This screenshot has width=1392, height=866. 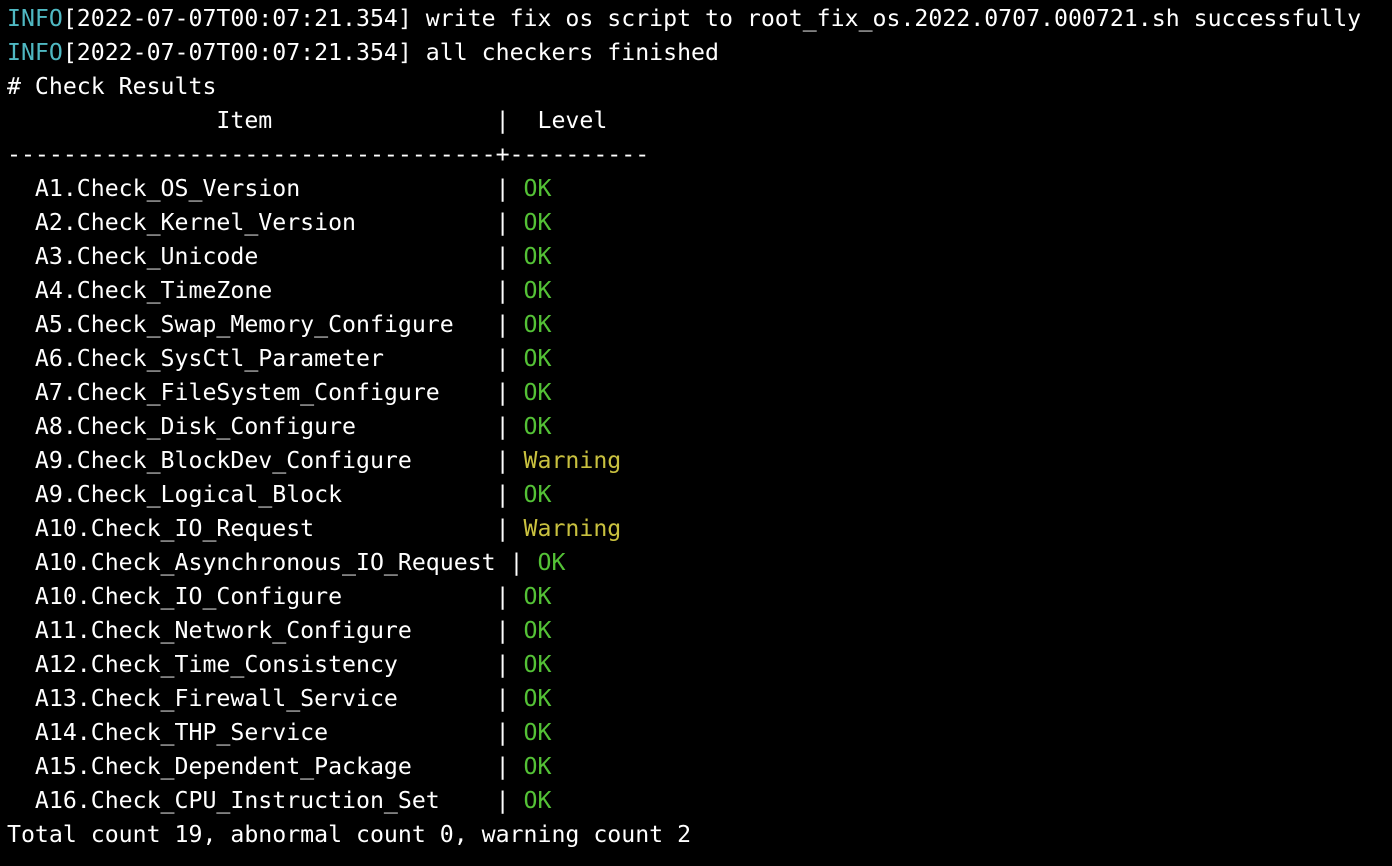 What do you see at coordinates (697, 393) in the screenshot?
I see `table-row: A7.Check_FileSystem_Configure | OK` at bounding box center [697, 393].